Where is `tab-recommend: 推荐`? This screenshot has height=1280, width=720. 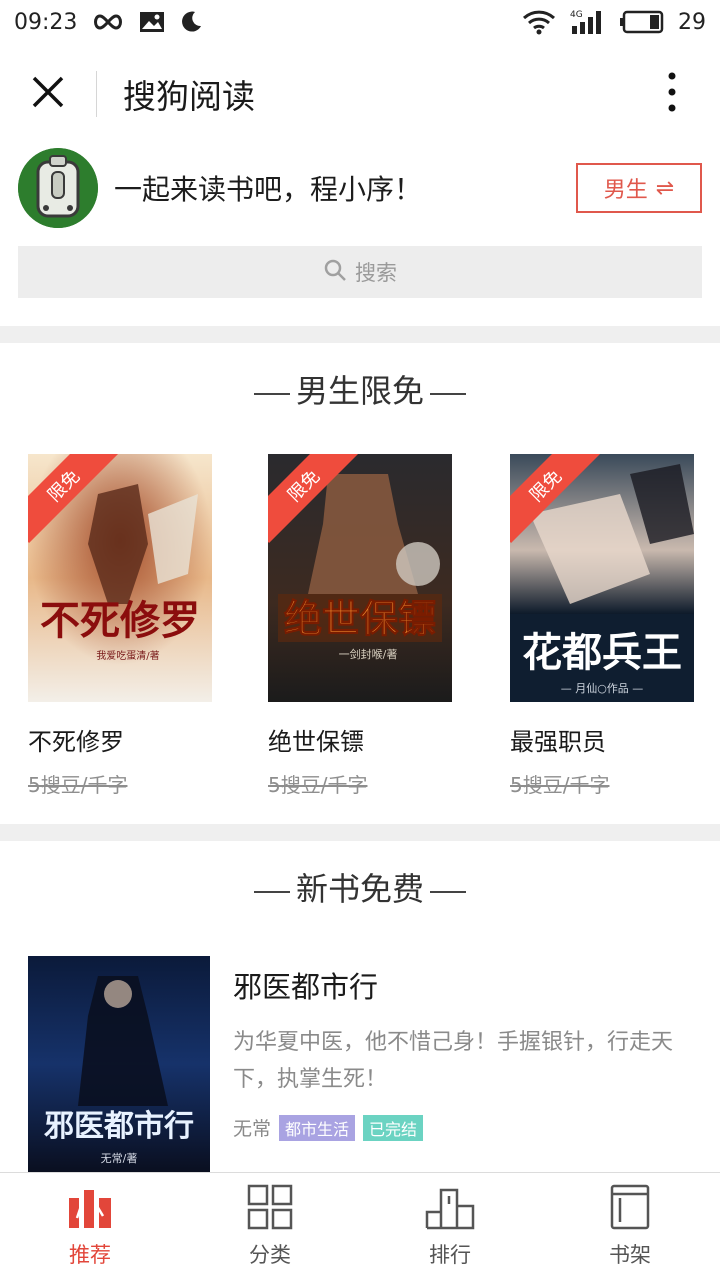 tab-recommend: 推荐 is located at coordinates (90, 1226).